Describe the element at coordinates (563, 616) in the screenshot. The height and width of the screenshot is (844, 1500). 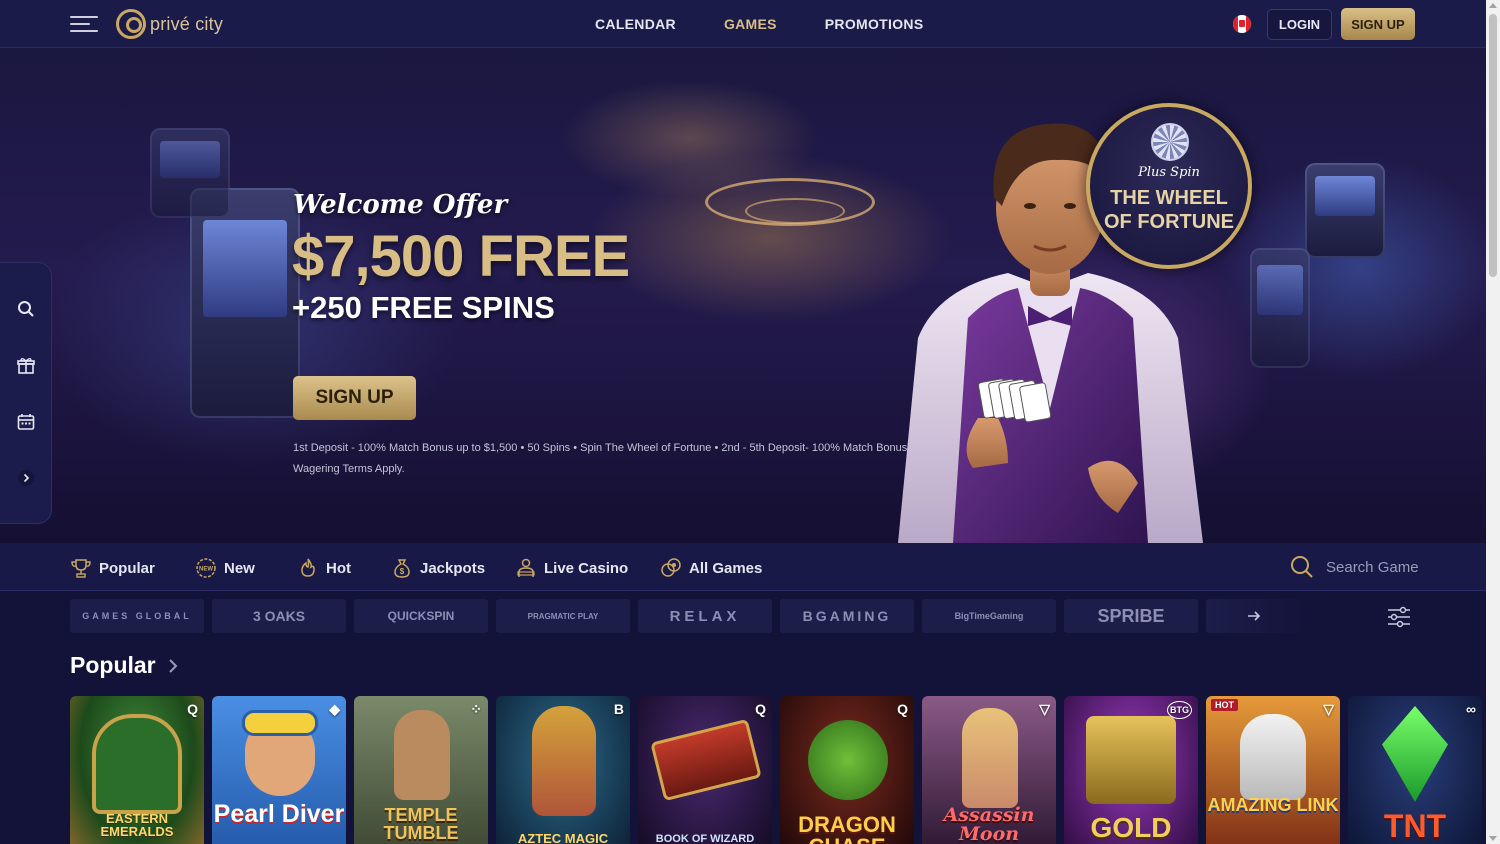
I see `provider-pragmatic-play: PRAGMATIC PLAY` at that location.